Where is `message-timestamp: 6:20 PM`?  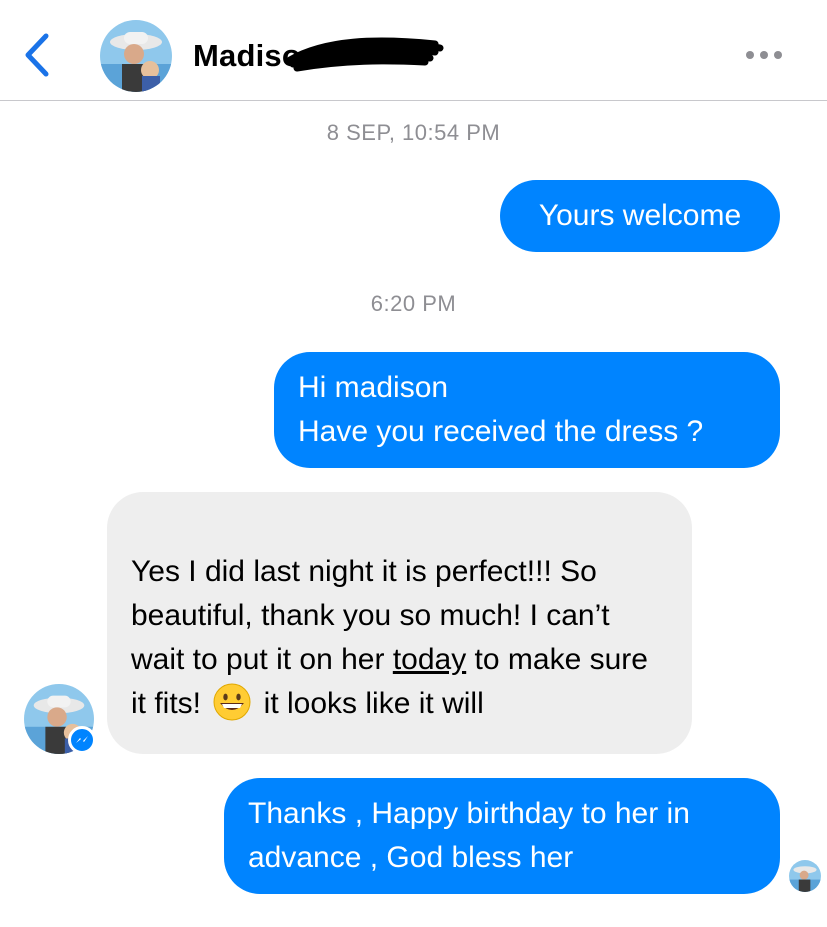 message-timestamp: 6:20 PM is located at coordinates (413, 303).